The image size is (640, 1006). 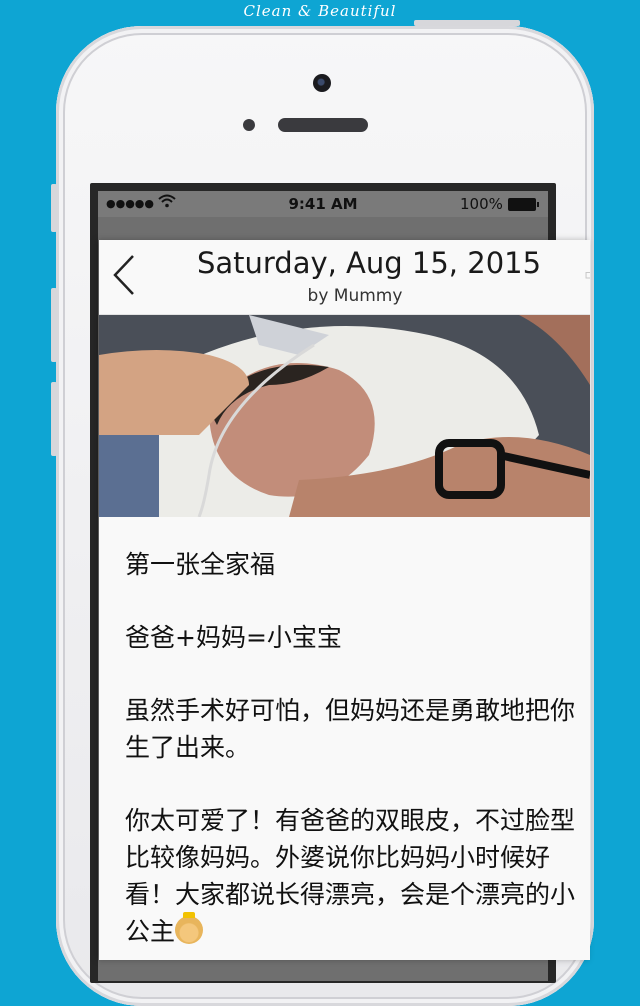 I want to click on paragraph-line: 你太可爱了！有爸爸的双眼皮，不过脸型, so click(x=350, y=820).